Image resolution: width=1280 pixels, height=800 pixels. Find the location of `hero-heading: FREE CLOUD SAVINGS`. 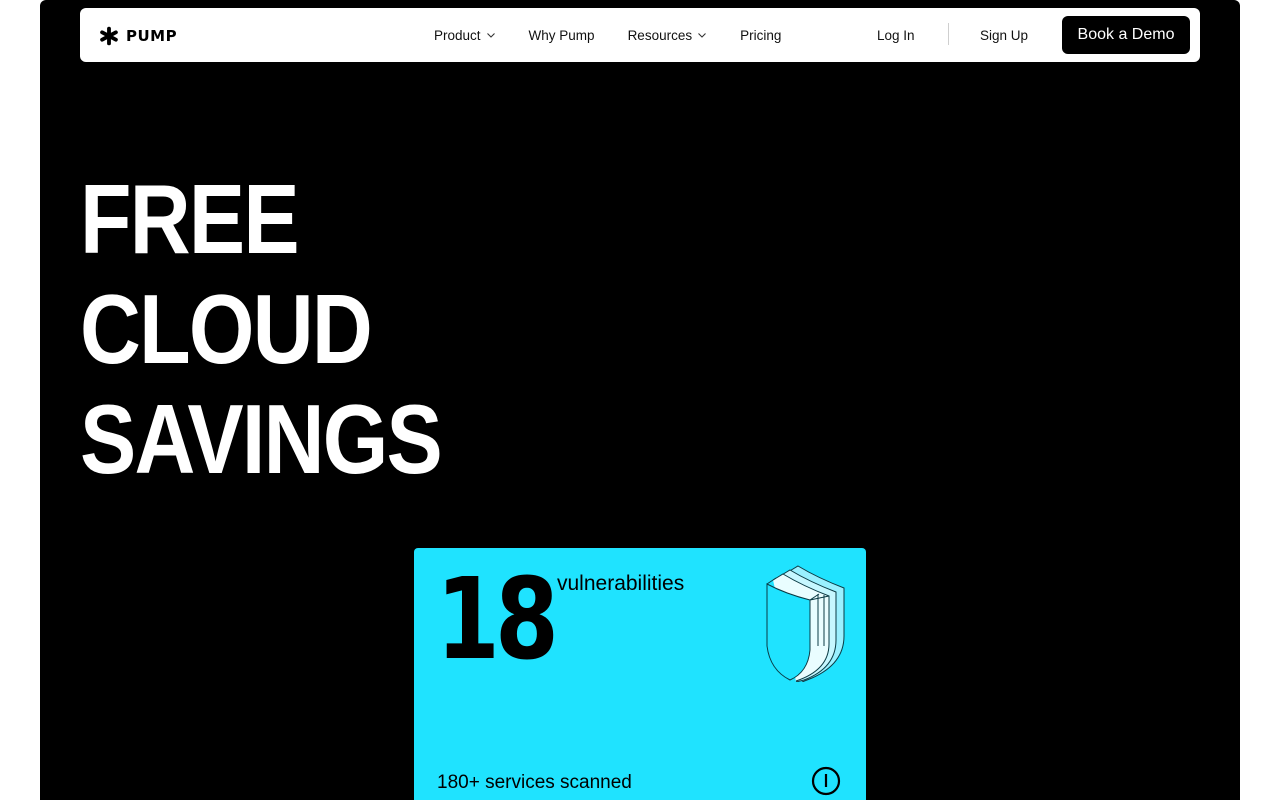

hero-heading: FREE CLOUD SAVINGS is located at coordinates (261, 329).